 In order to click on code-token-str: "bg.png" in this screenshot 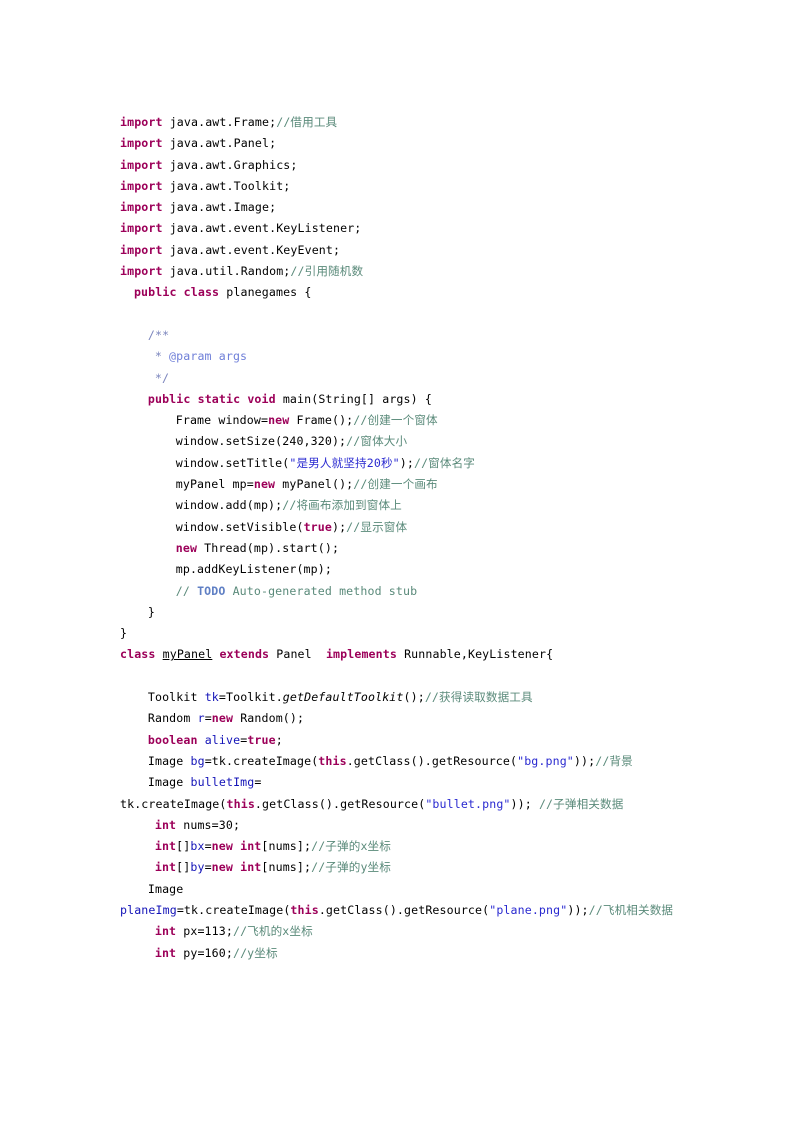, I will do `click(545, 760)`.